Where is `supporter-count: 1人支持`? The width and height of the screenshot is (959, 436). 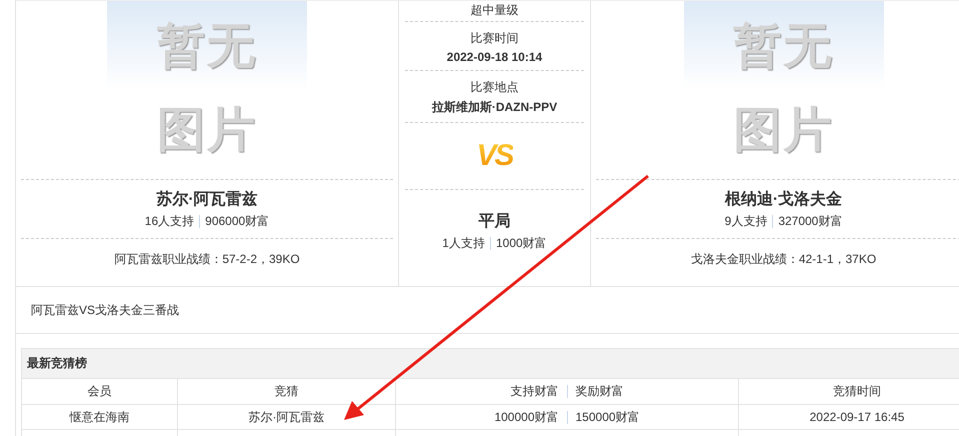 supporter-count: 1人支持 is located at coordinates (463, 243).